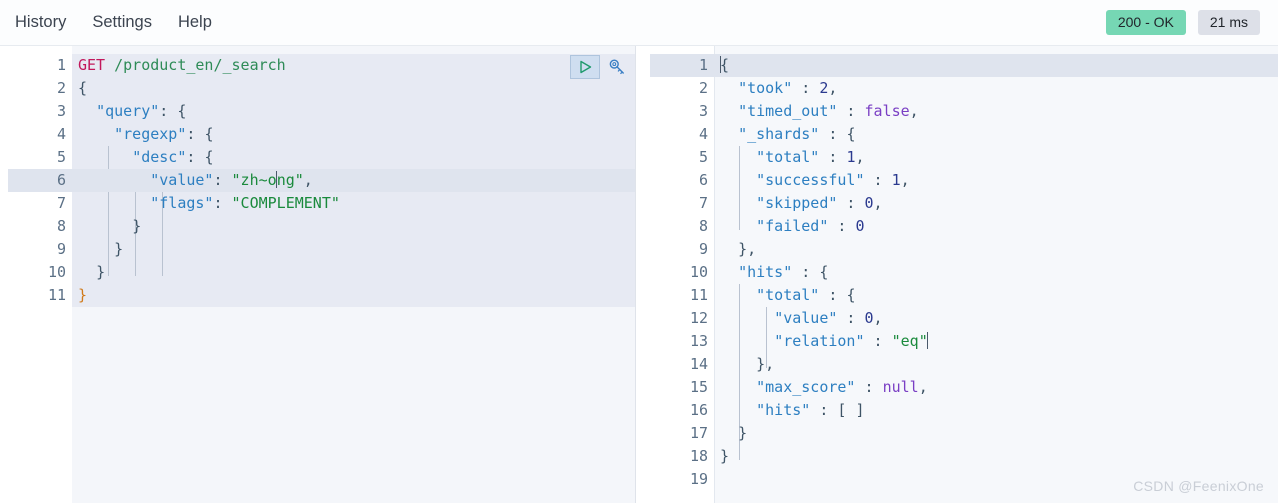 This screenshot has width=1278, height=503. Describe the element at coordinates (996, 341) in the screenshot. I see `code-line: "relation" : "eq"` at that location.